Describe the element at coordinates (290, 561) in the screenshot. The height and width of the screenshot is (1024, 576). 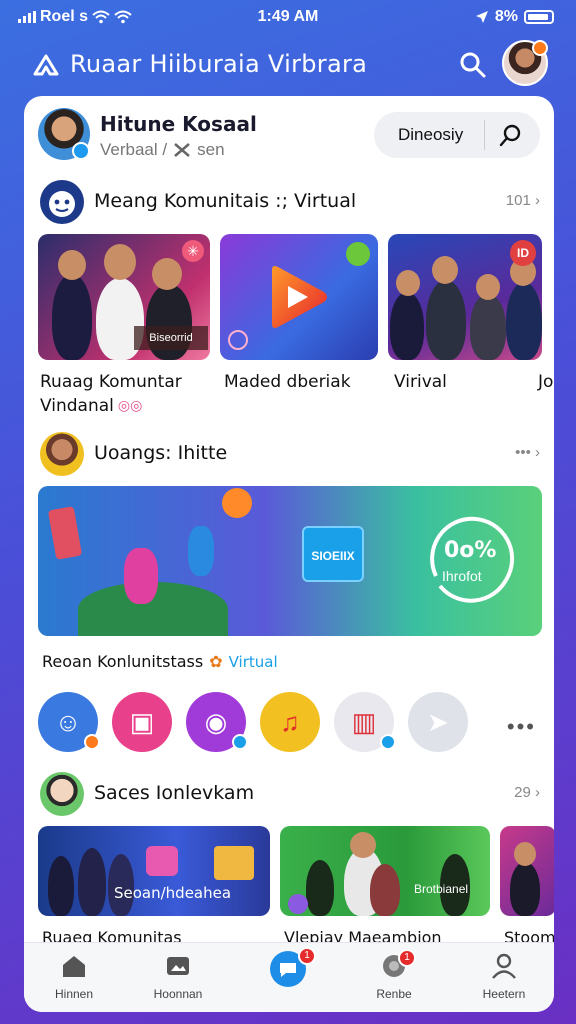
I see `featured-banner: SIOEIIX 0o% Ihrofot` at that location.